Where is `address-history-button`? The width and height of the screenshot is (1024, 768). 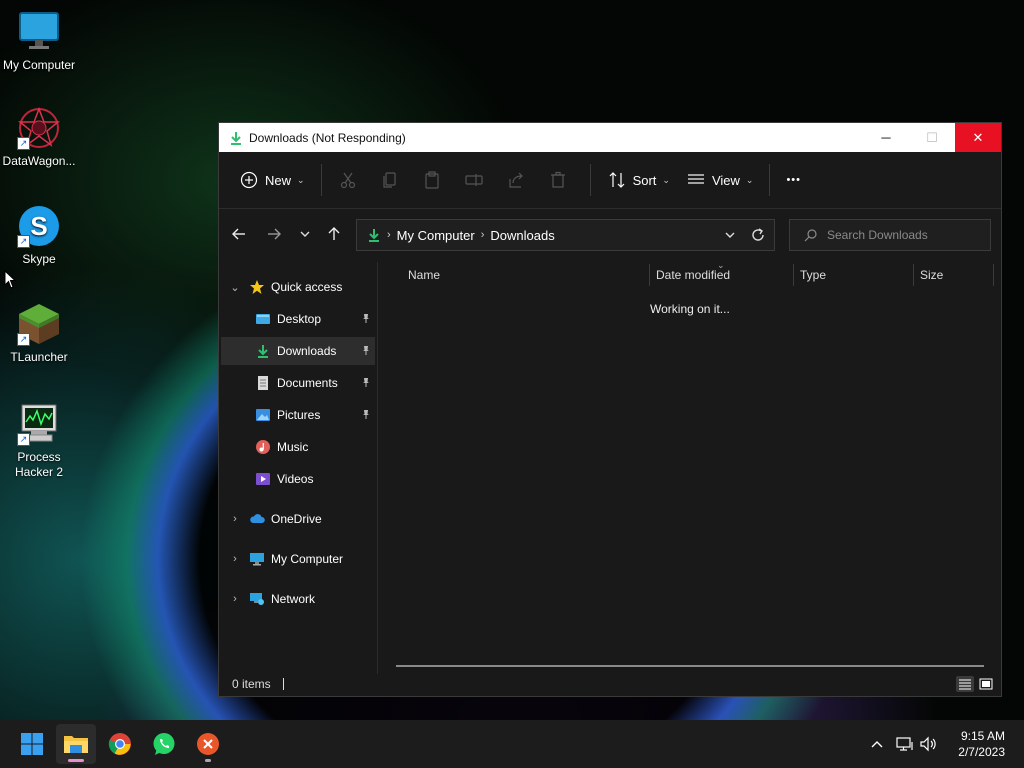 address-history-button is located at coordinates (730, 235).